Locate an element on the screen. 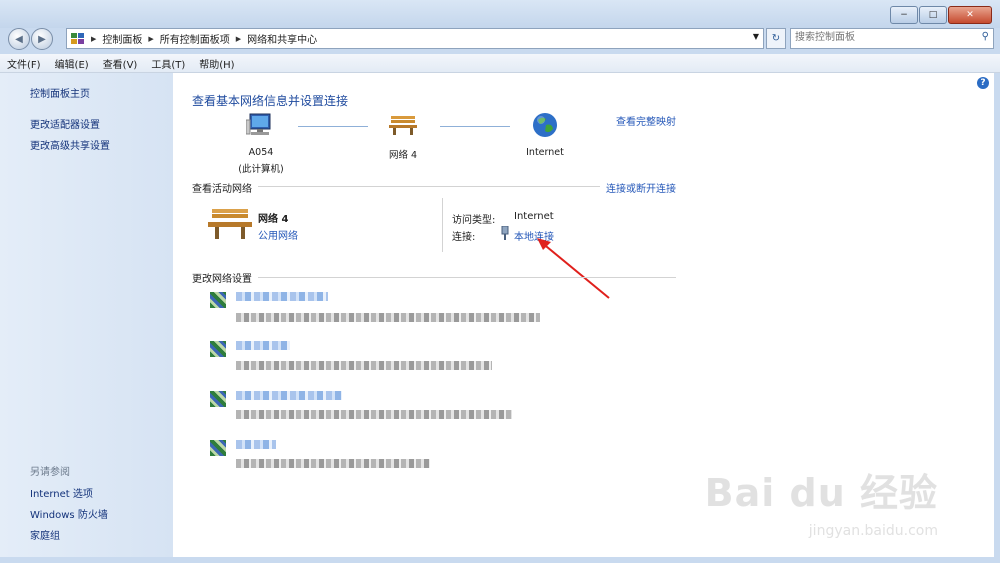  sidebar-internet-options: Internet 选项 is located at coordinates (61, 492).